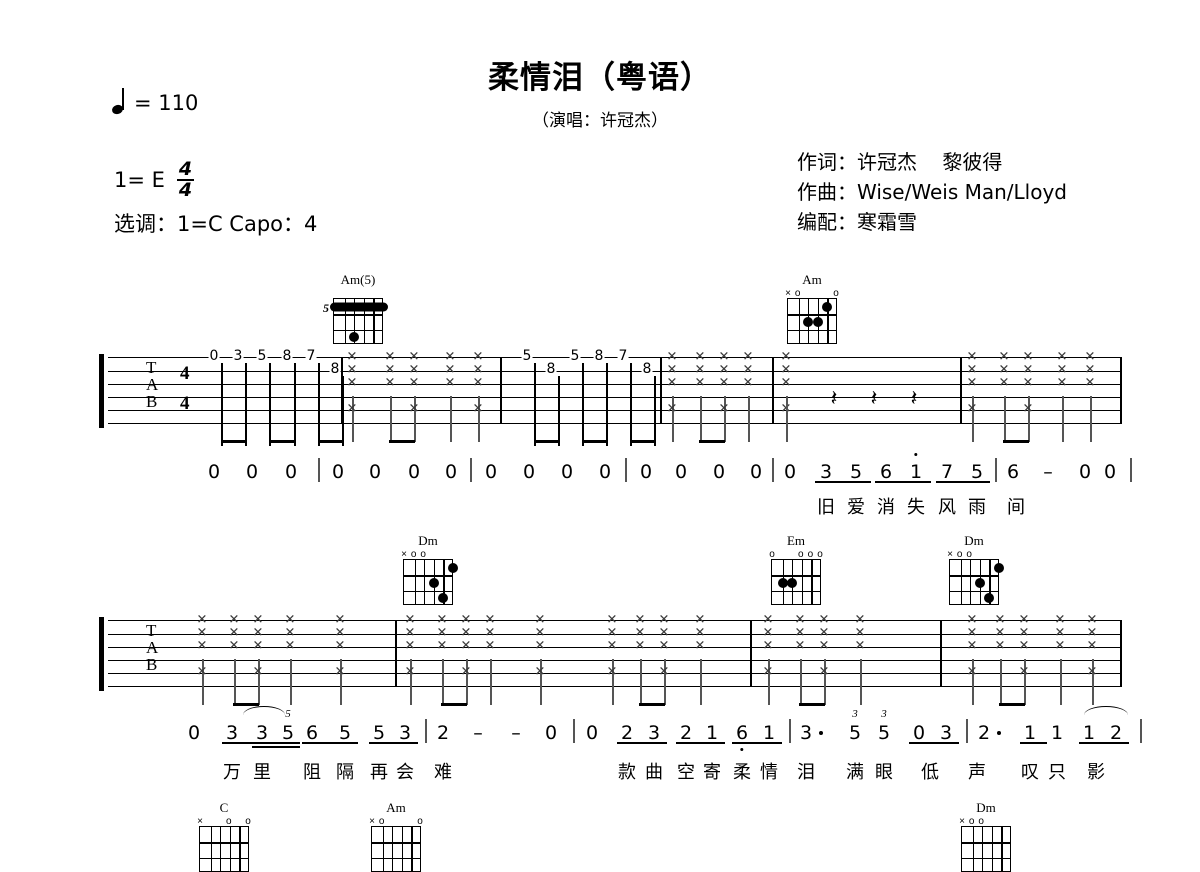 The width and height of the screenshot is (1200, 872). I want to click on tempo-value: = 110, so click(166, 103).